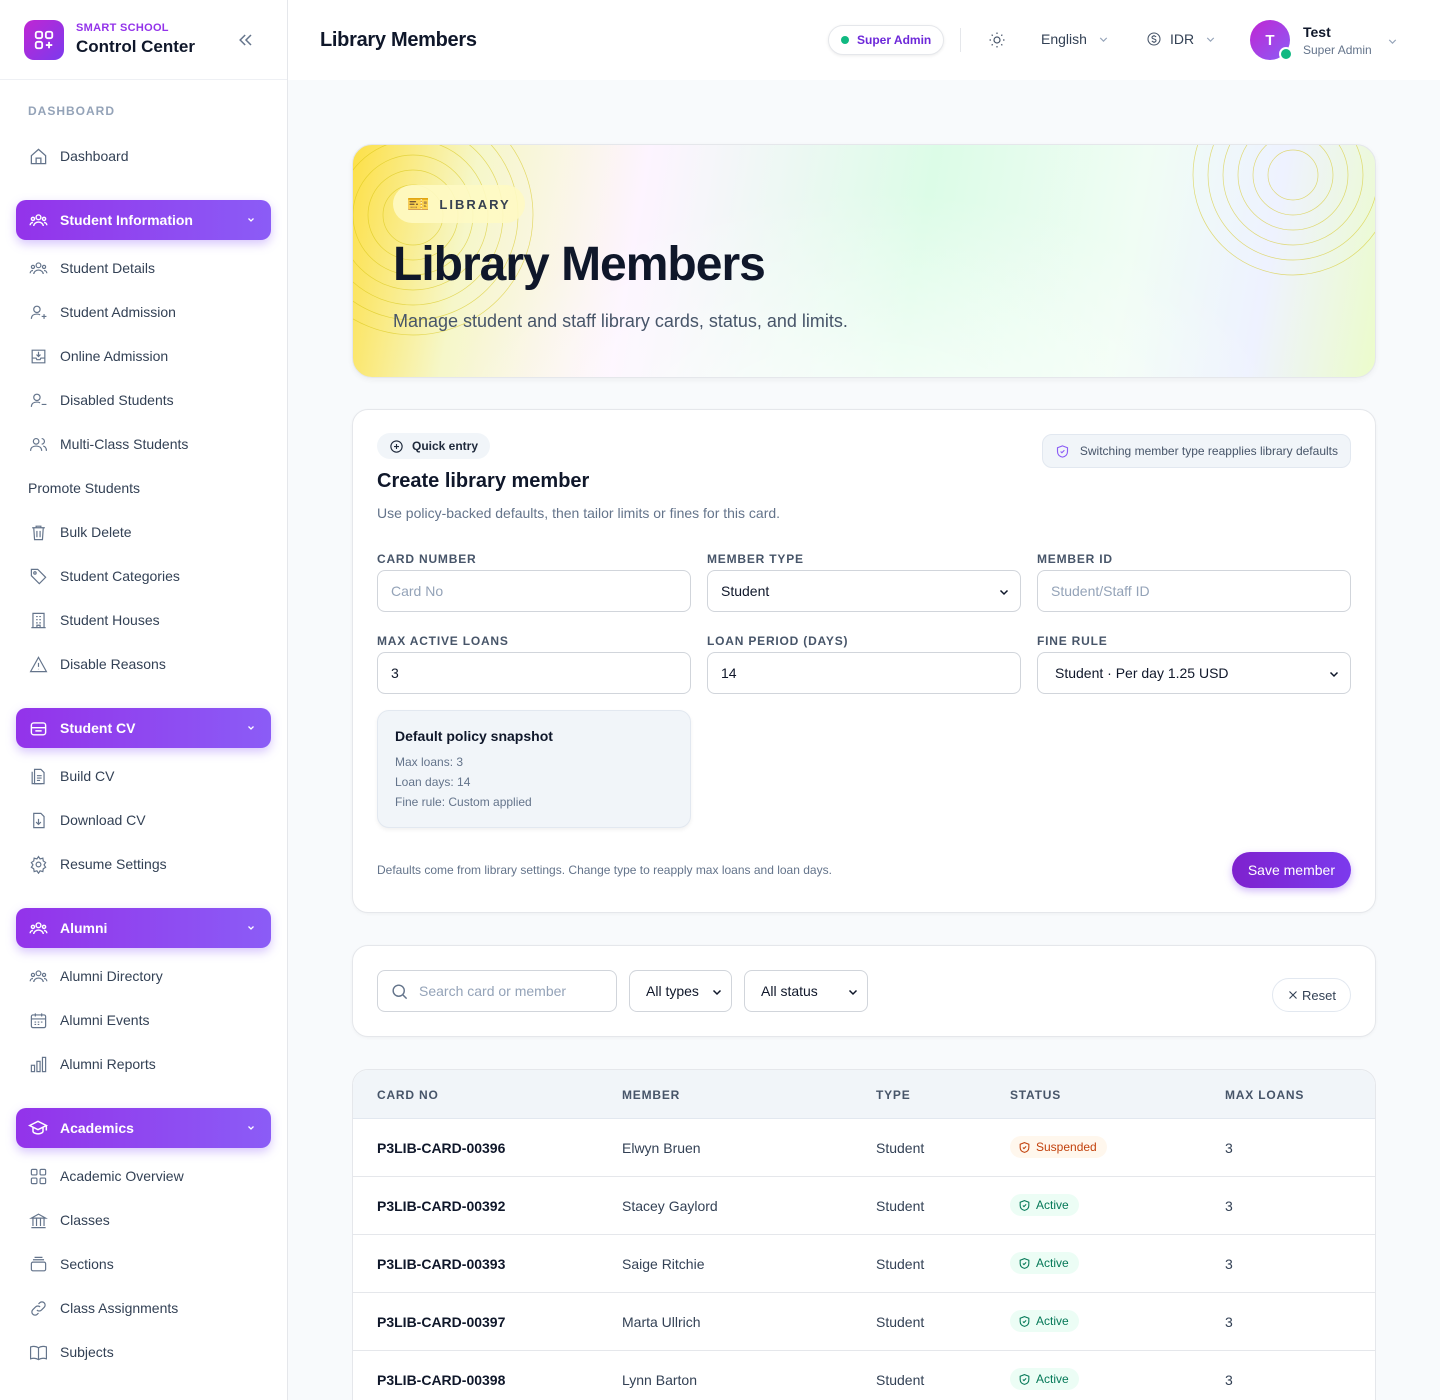 The width and height of the screenshot is (1440, 1400). I want to click on sidebar-item-subjects: Subjects, so click(144, 1352).